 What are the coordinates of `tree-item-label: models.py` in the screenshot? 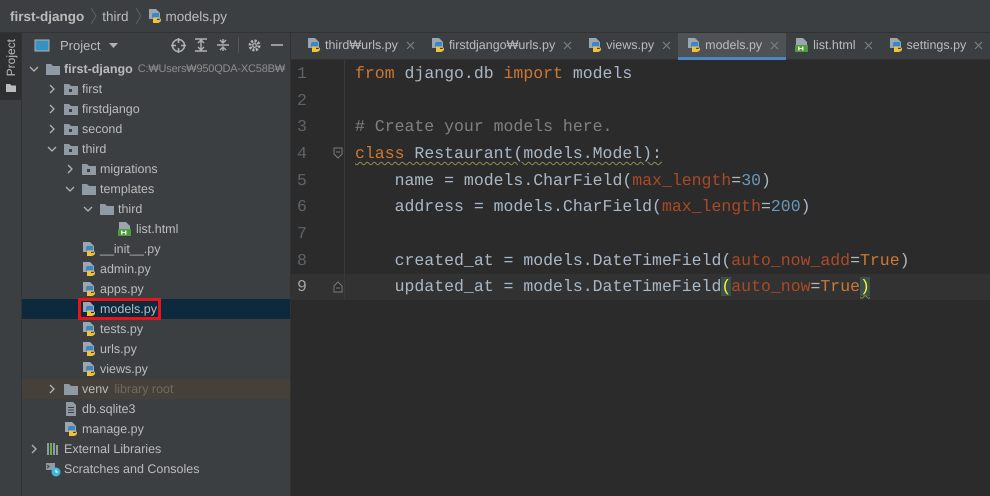 It's located at (128, 309).